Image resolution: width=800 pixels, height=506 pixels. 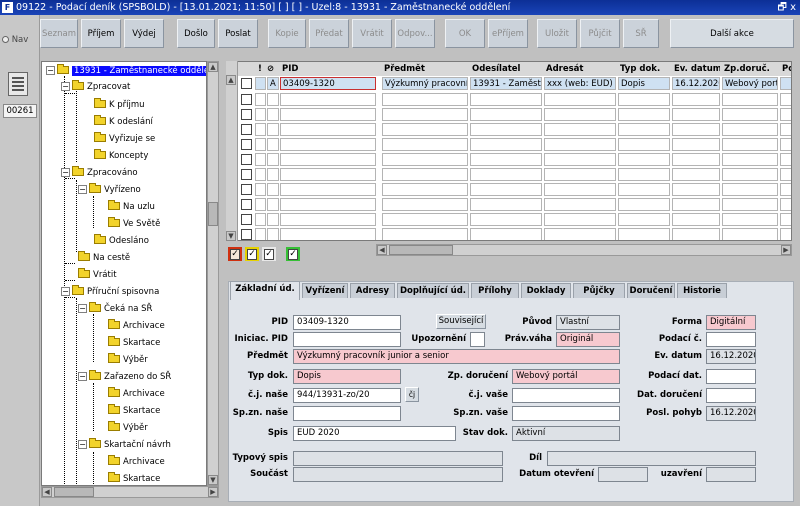 I want to click on tab-doklady: Doklady, so click(x=546, y=290).